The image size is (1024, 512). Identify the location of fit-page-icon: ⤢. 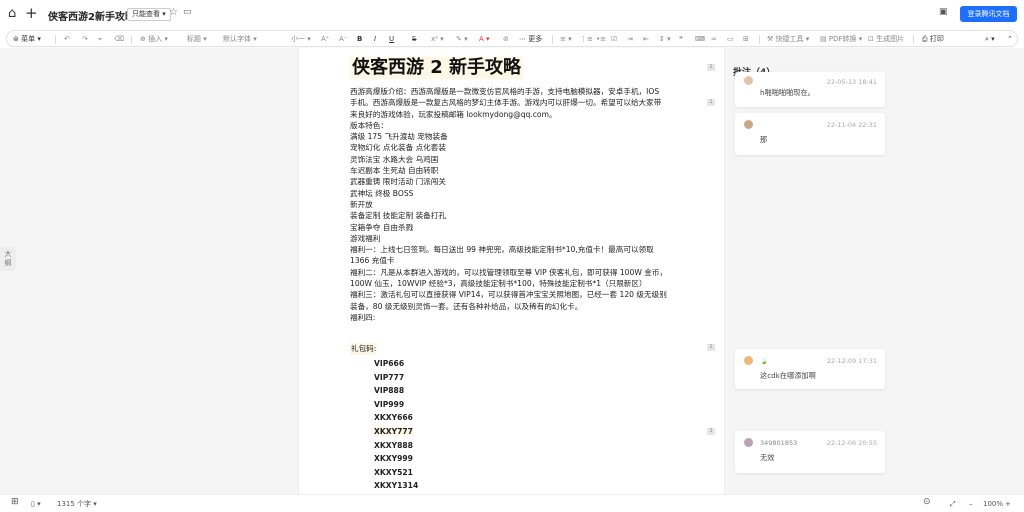
(953, 504).